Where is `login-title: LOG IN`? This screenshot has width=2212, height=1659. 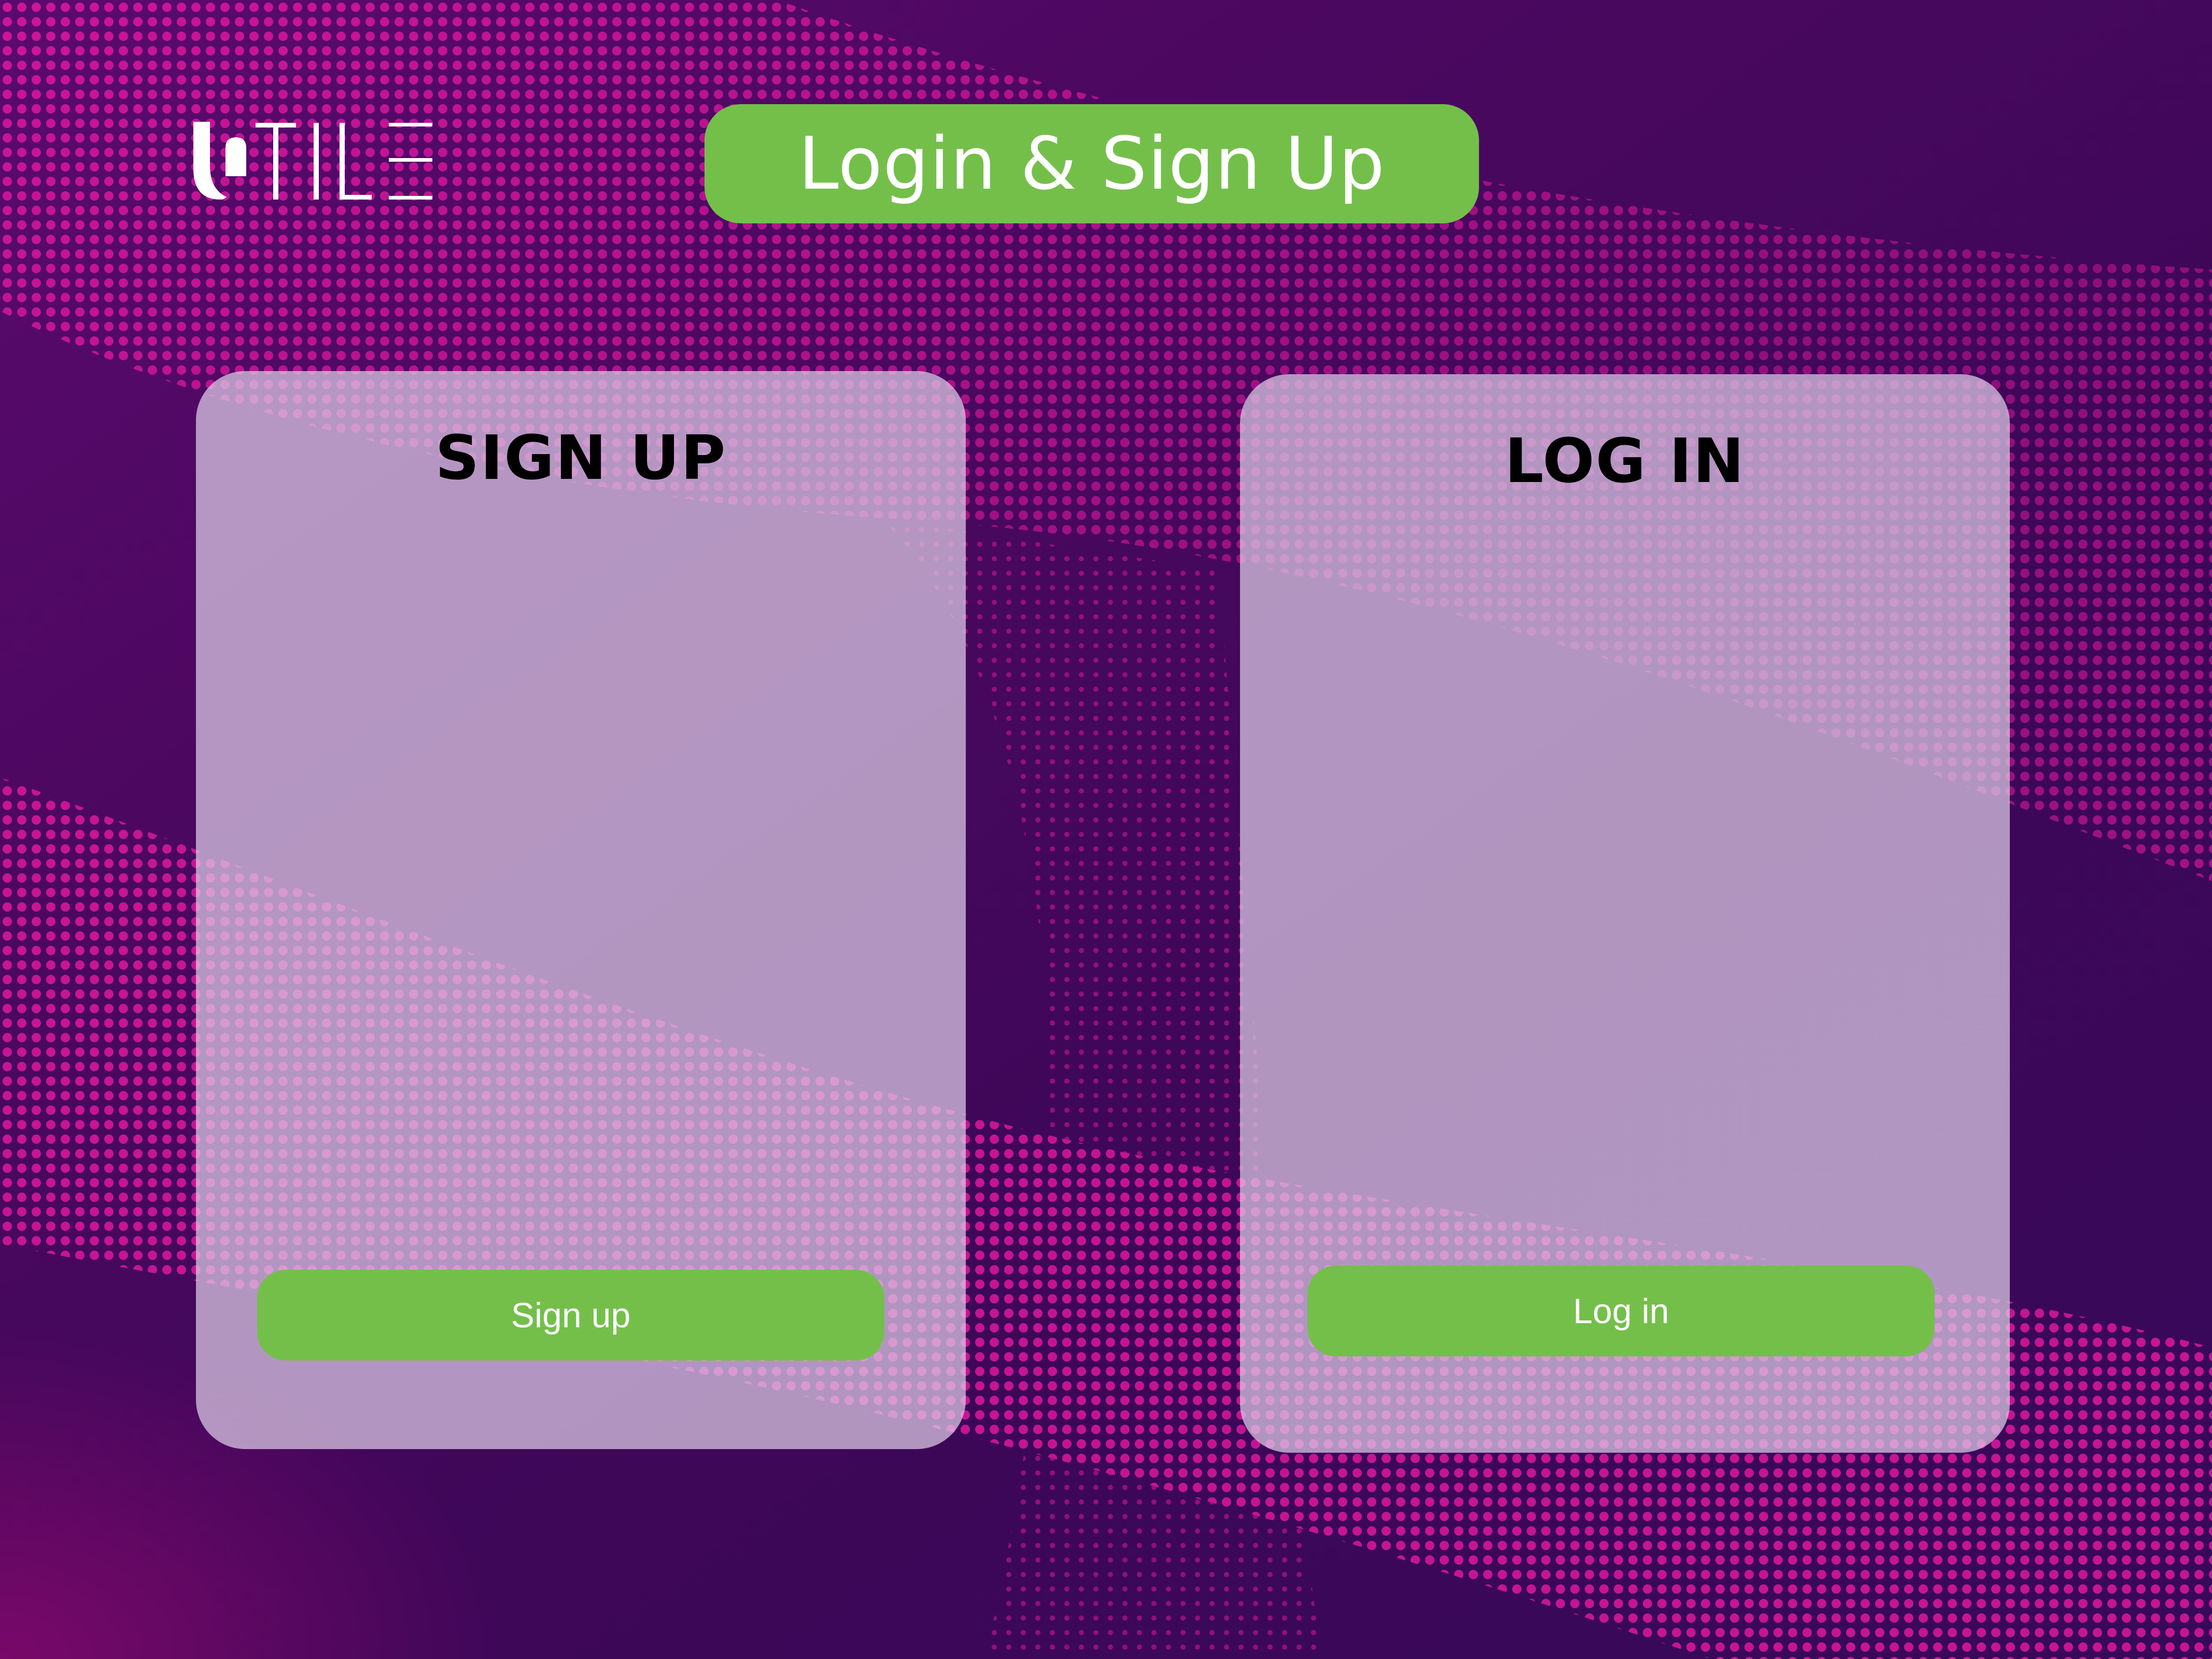 login-title: LOG IN is located at coordinates (1624, 461).